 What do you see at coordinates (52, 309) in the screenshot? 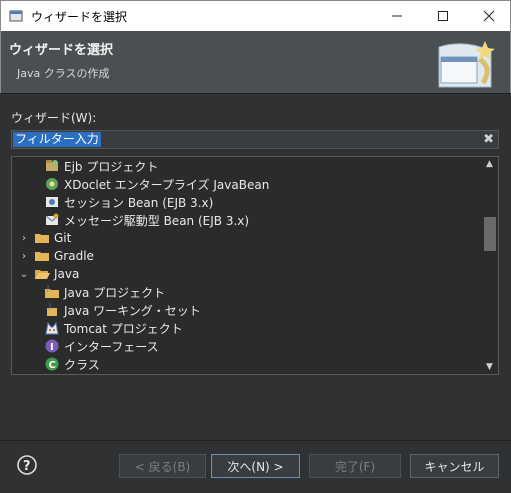
I see `working-set-icon: J` at bounding box center [52, 309].